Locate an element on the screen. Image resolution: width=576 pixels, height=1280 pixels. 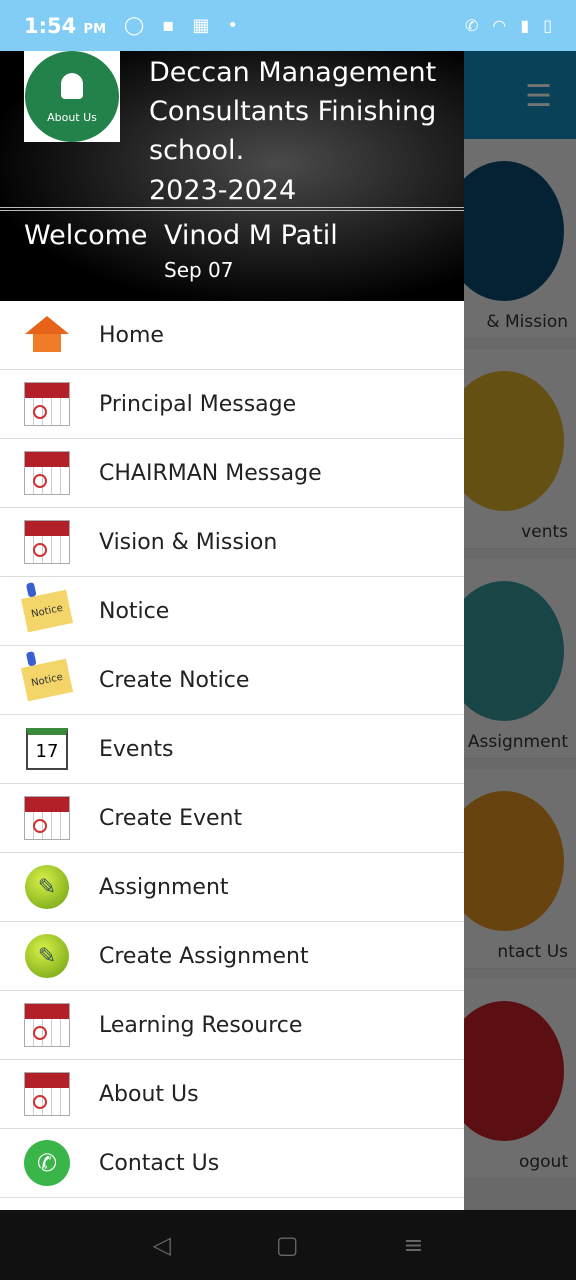
menu-item-label: Create Event is located at coordinates (171, 818).